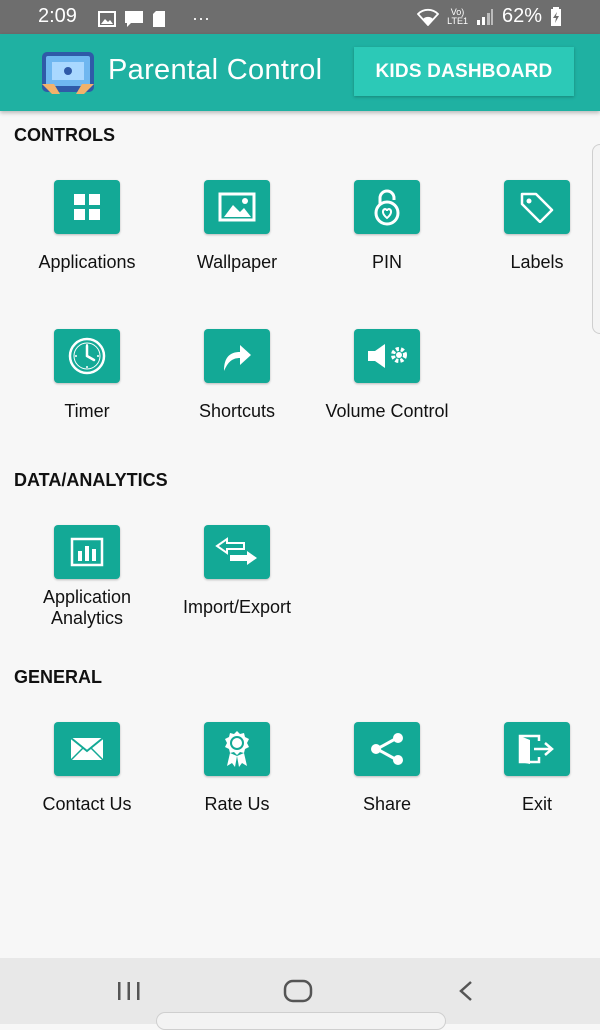  I want to click on system-navigation-bar, so click(300, 994).